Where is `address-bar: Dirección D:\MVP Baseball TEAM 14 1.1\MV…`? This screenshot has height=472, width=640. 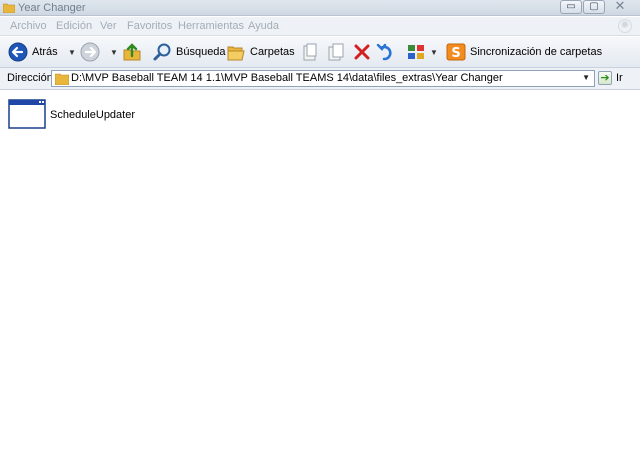
address-bar: Dirección D:\MVP Baseball TEAM 14 1.1\MV… is located at coordinates (320, 79).